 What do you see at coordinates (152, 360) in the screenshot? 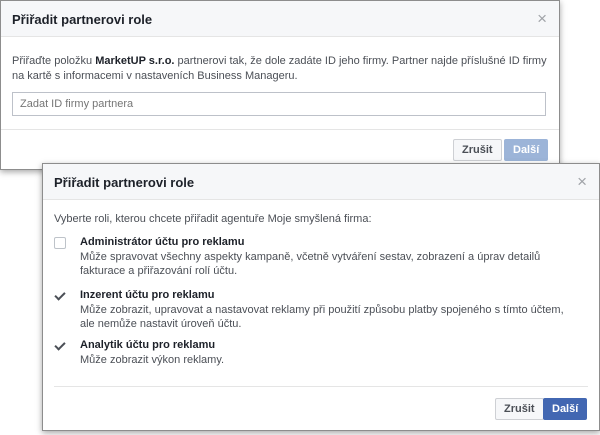
I see `role-description: Může zobrazit výkon reklamy.` at bounding box center [152, 360].